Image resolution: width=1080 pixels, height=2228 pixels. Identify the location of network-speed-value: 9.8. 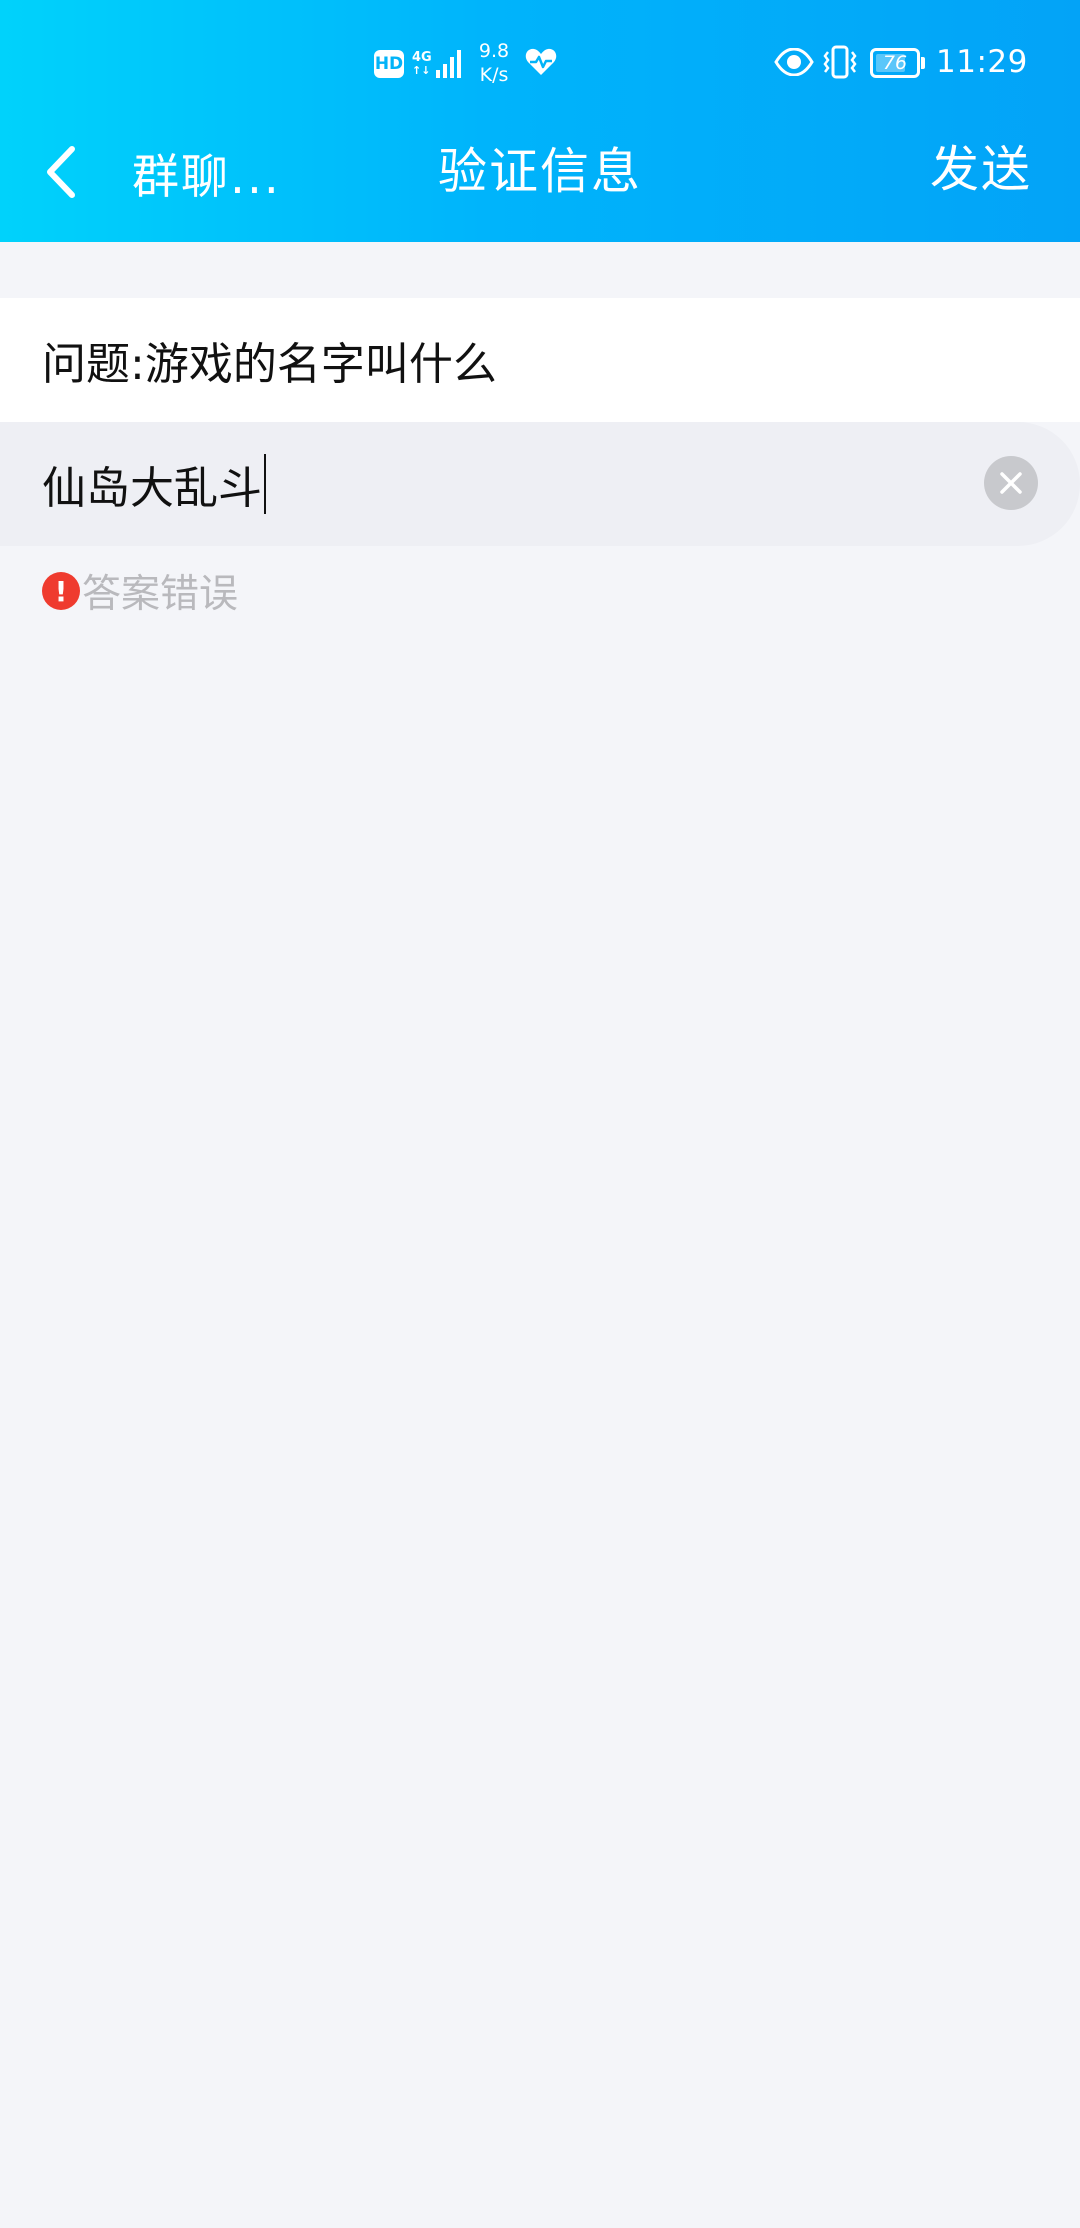
(494, 51).